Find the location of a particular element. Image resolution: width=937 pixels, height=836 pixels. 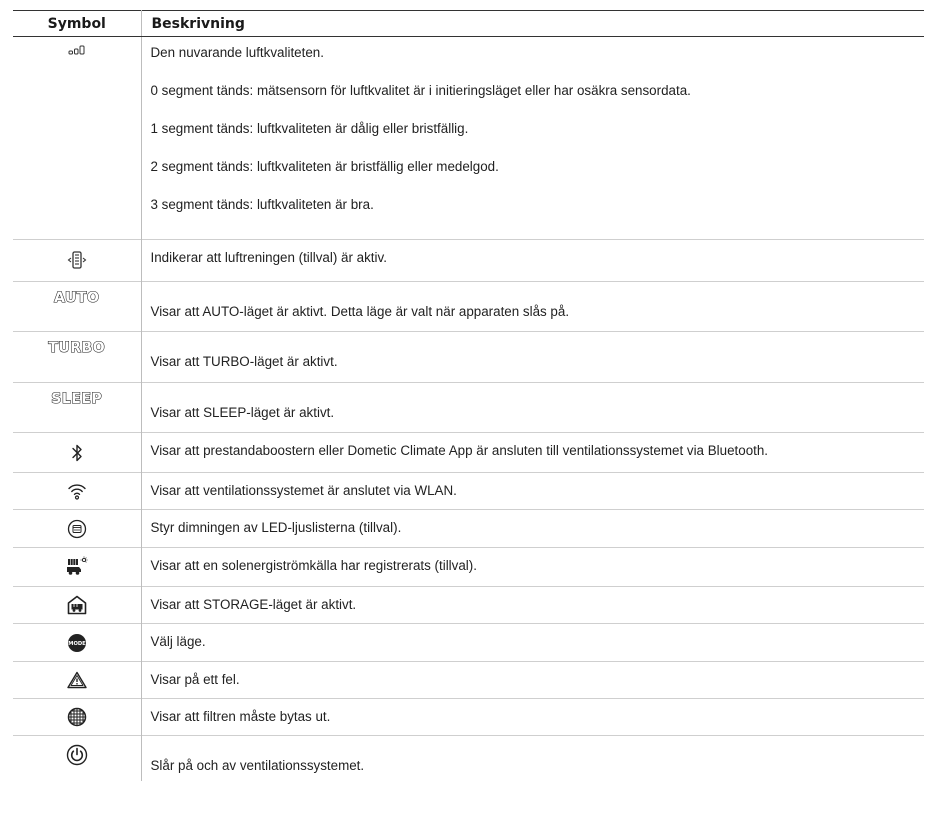

header-row: Symbol Beskrivning is located at coordinates (468, 23).